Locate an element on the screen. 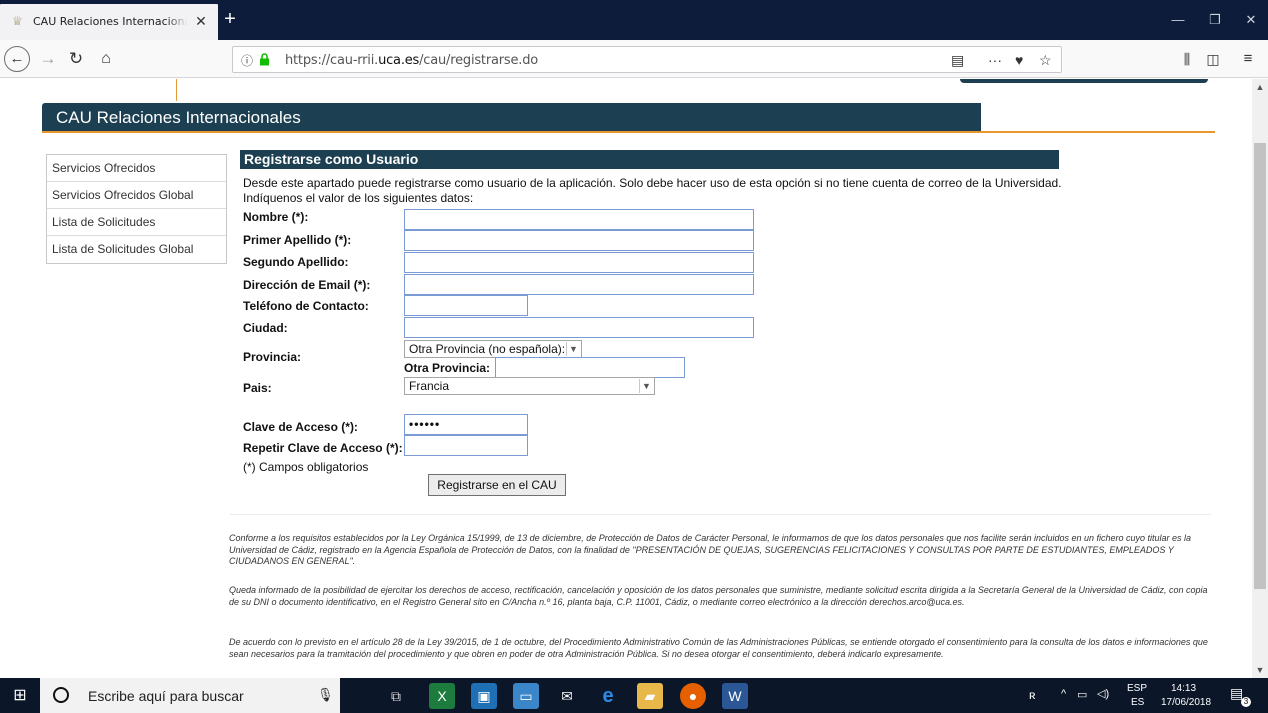  site-header: CAU Relaciones Internacionales is located at coordinates (511, 117).